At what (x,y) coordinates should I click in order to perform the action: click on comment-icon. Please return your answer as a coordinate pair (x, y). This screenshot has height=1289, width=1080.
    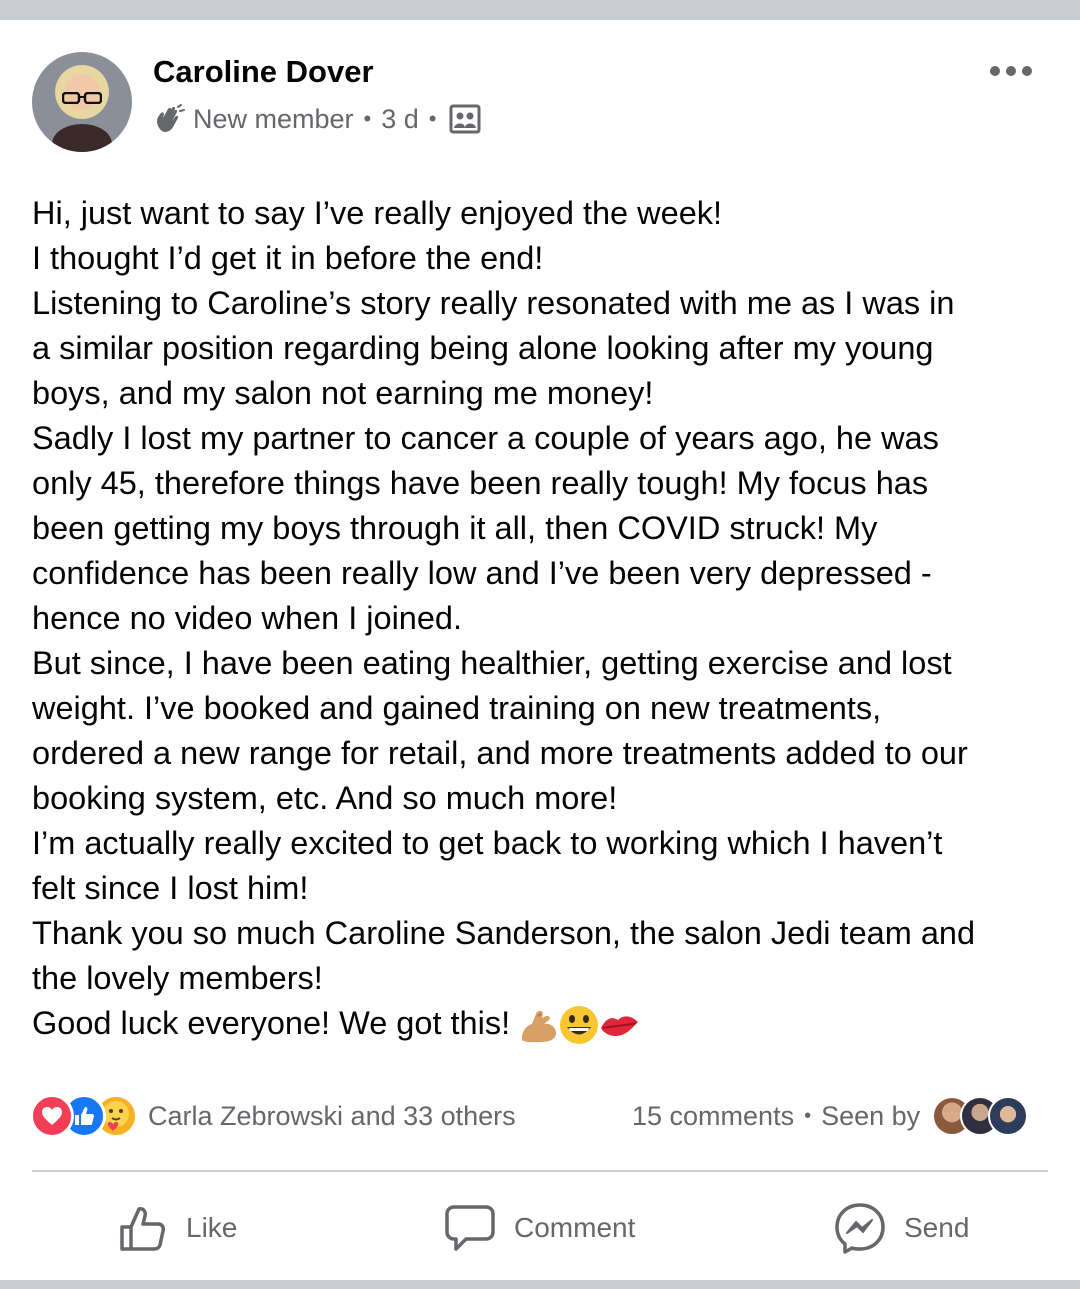
    Looking at the image, I should click on (470, 1228).